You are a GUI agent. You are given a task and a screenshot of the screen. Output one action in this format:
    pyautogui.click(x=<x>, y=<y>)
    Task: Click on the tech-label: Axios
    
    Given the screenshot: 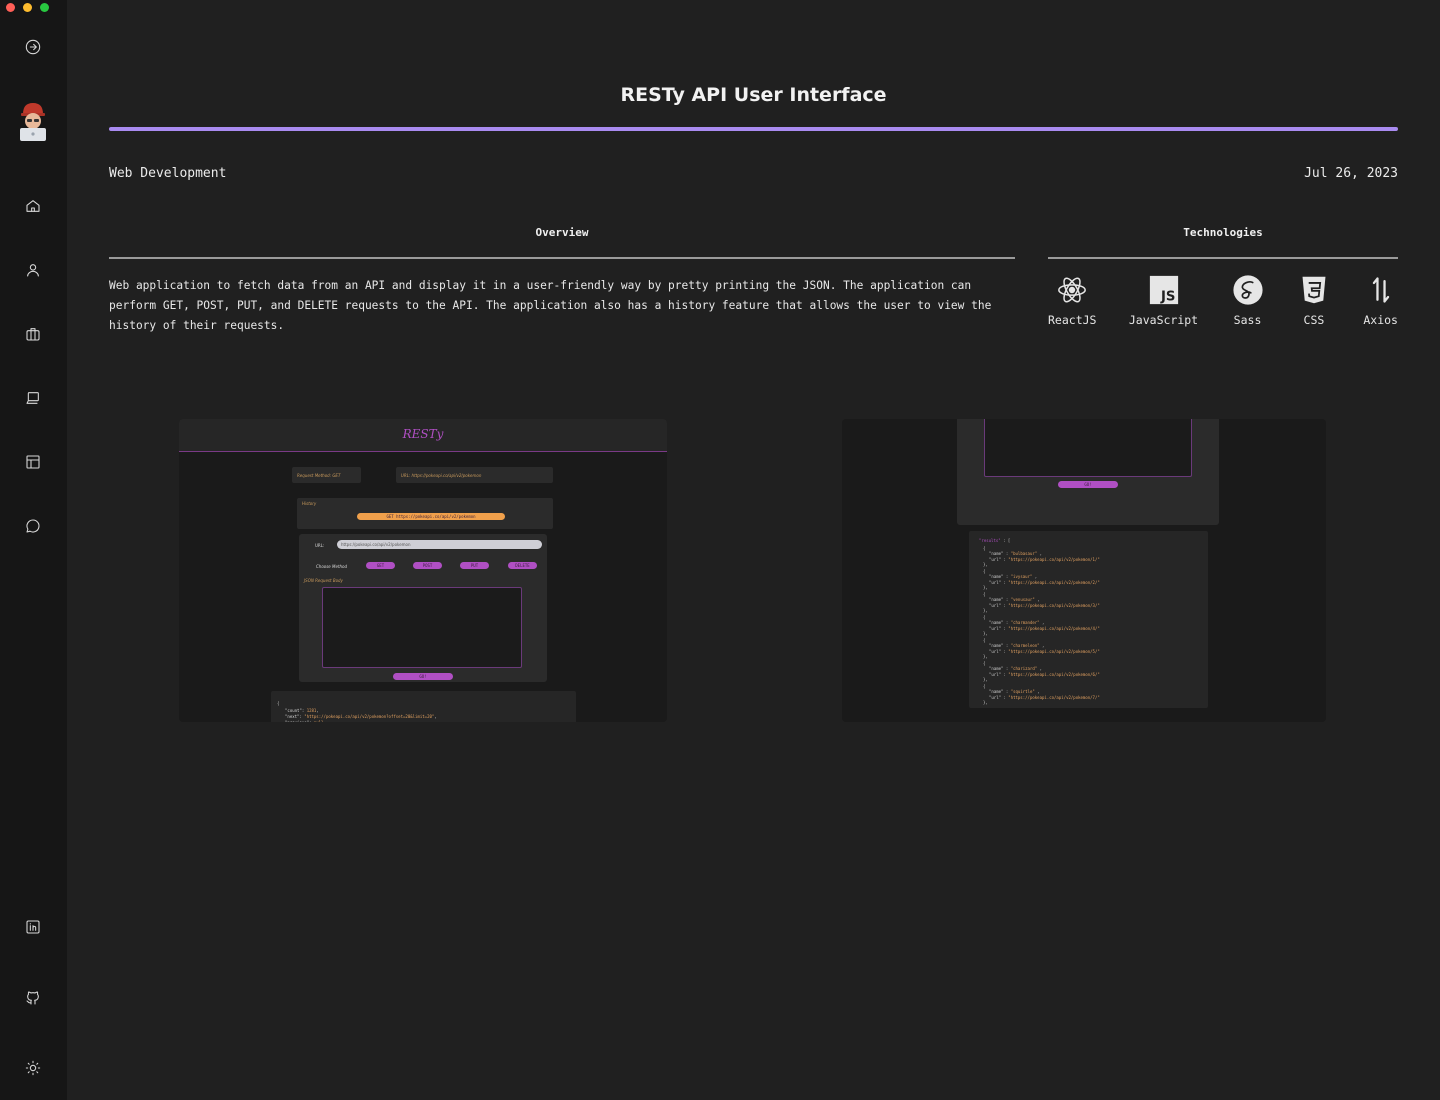 What is the action you would take?
    pyautogui.click(x=1380, y=320)
    